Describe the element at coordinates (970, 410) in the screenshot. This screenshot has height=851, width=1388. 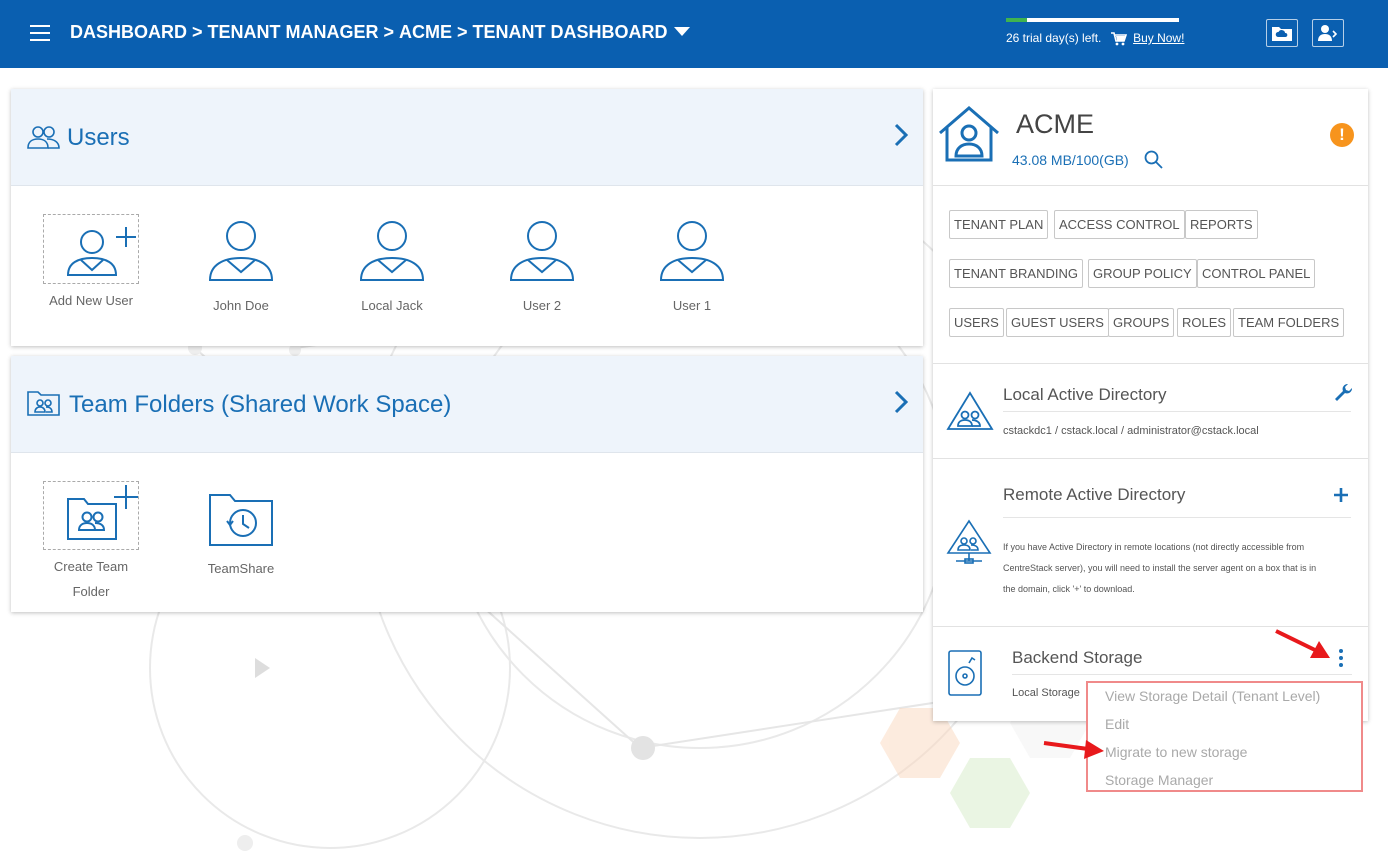
I see `active-directory-icon` at that location.